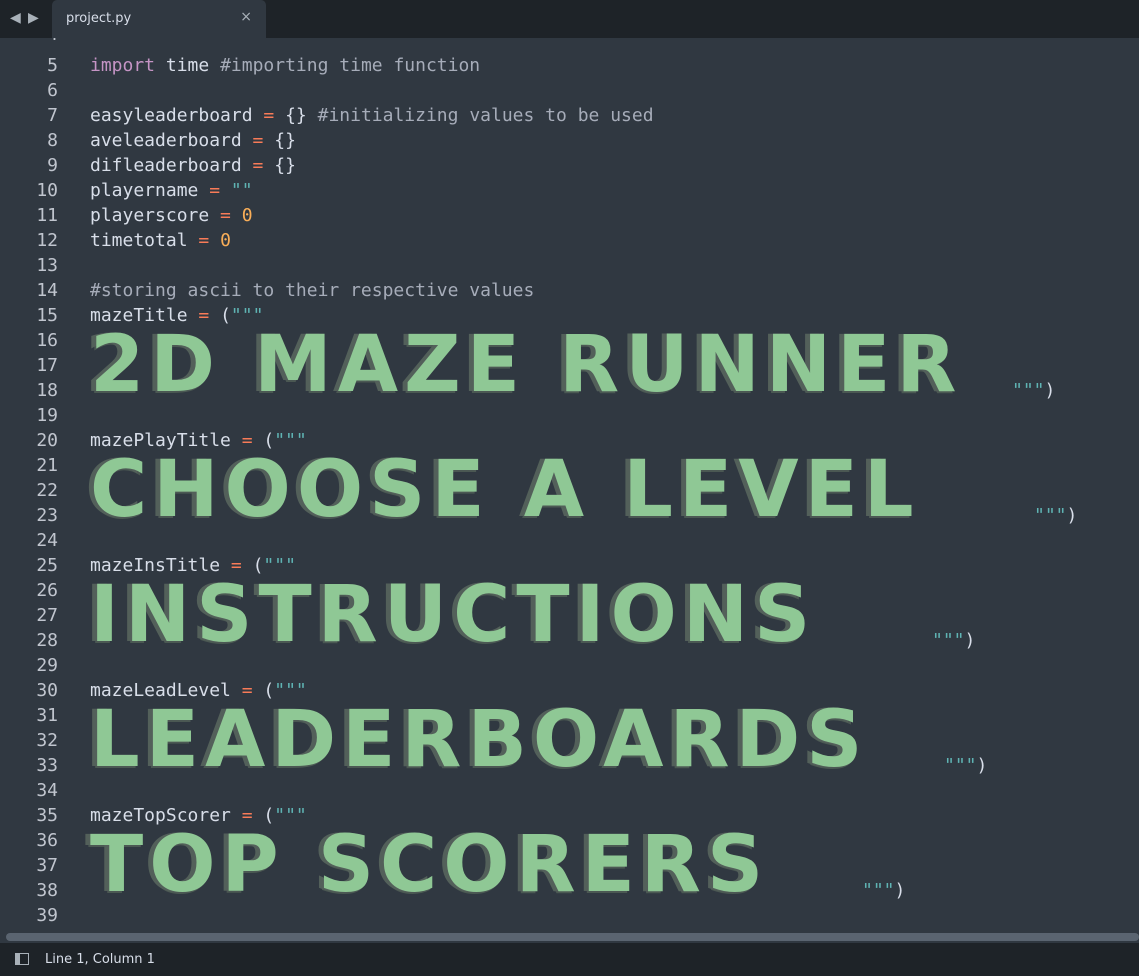 Image resolution: width=1139 pixels, height=976 pixels. Describe the element at coordinates (47, 365) in the screenshot. I see `line-number: 17` at that location.